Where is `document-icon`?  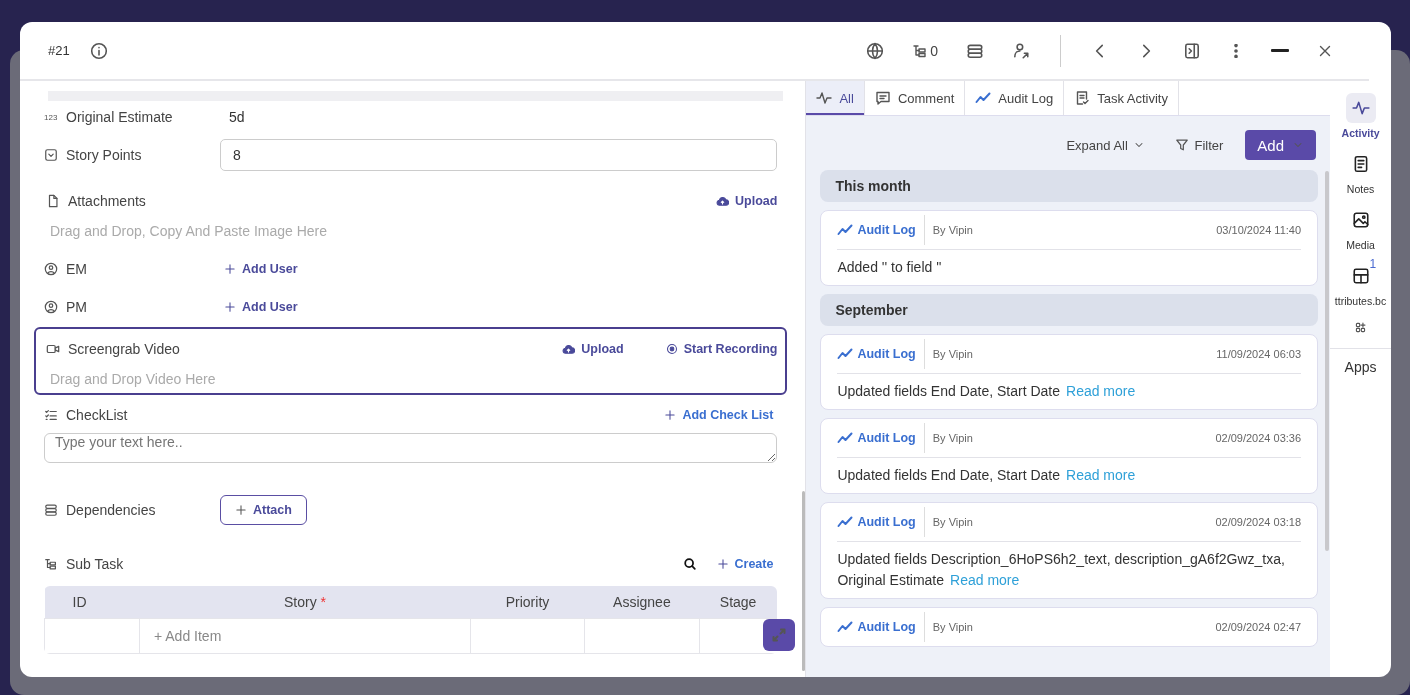 document-icon is located at coordinates (53, 201).